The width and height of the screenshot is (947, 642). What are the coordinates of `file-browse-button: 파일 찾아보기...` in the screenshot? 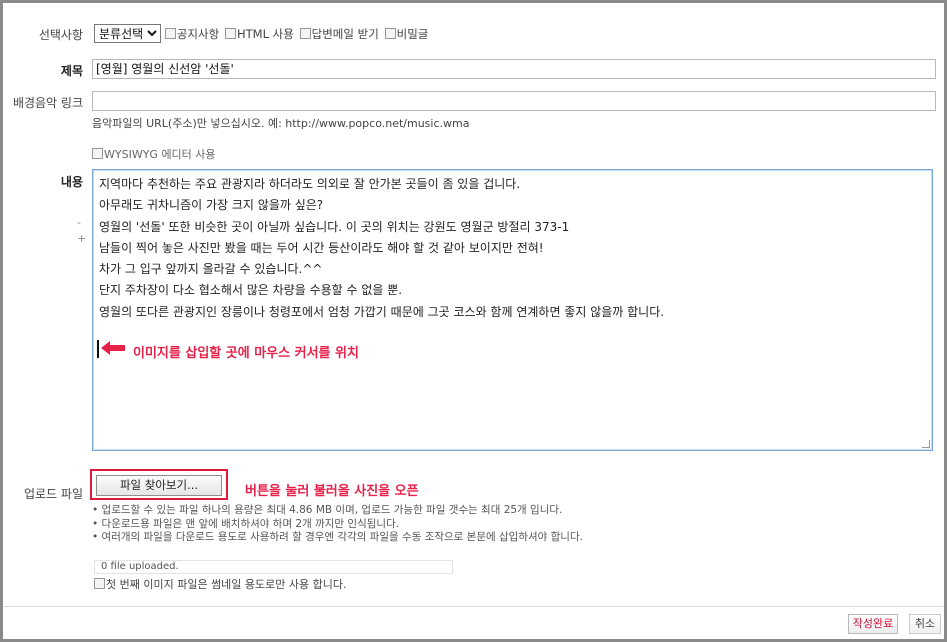 It's located at (159, 485).